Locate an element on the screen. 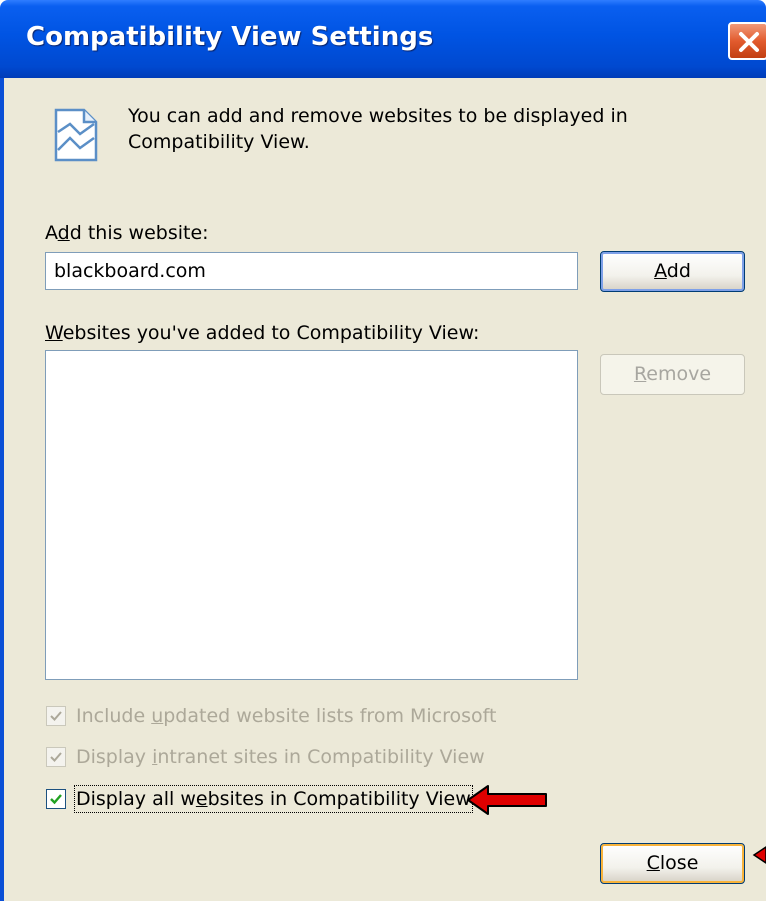  include-updated-lists-checkbox is located at coordinates (56, 716).